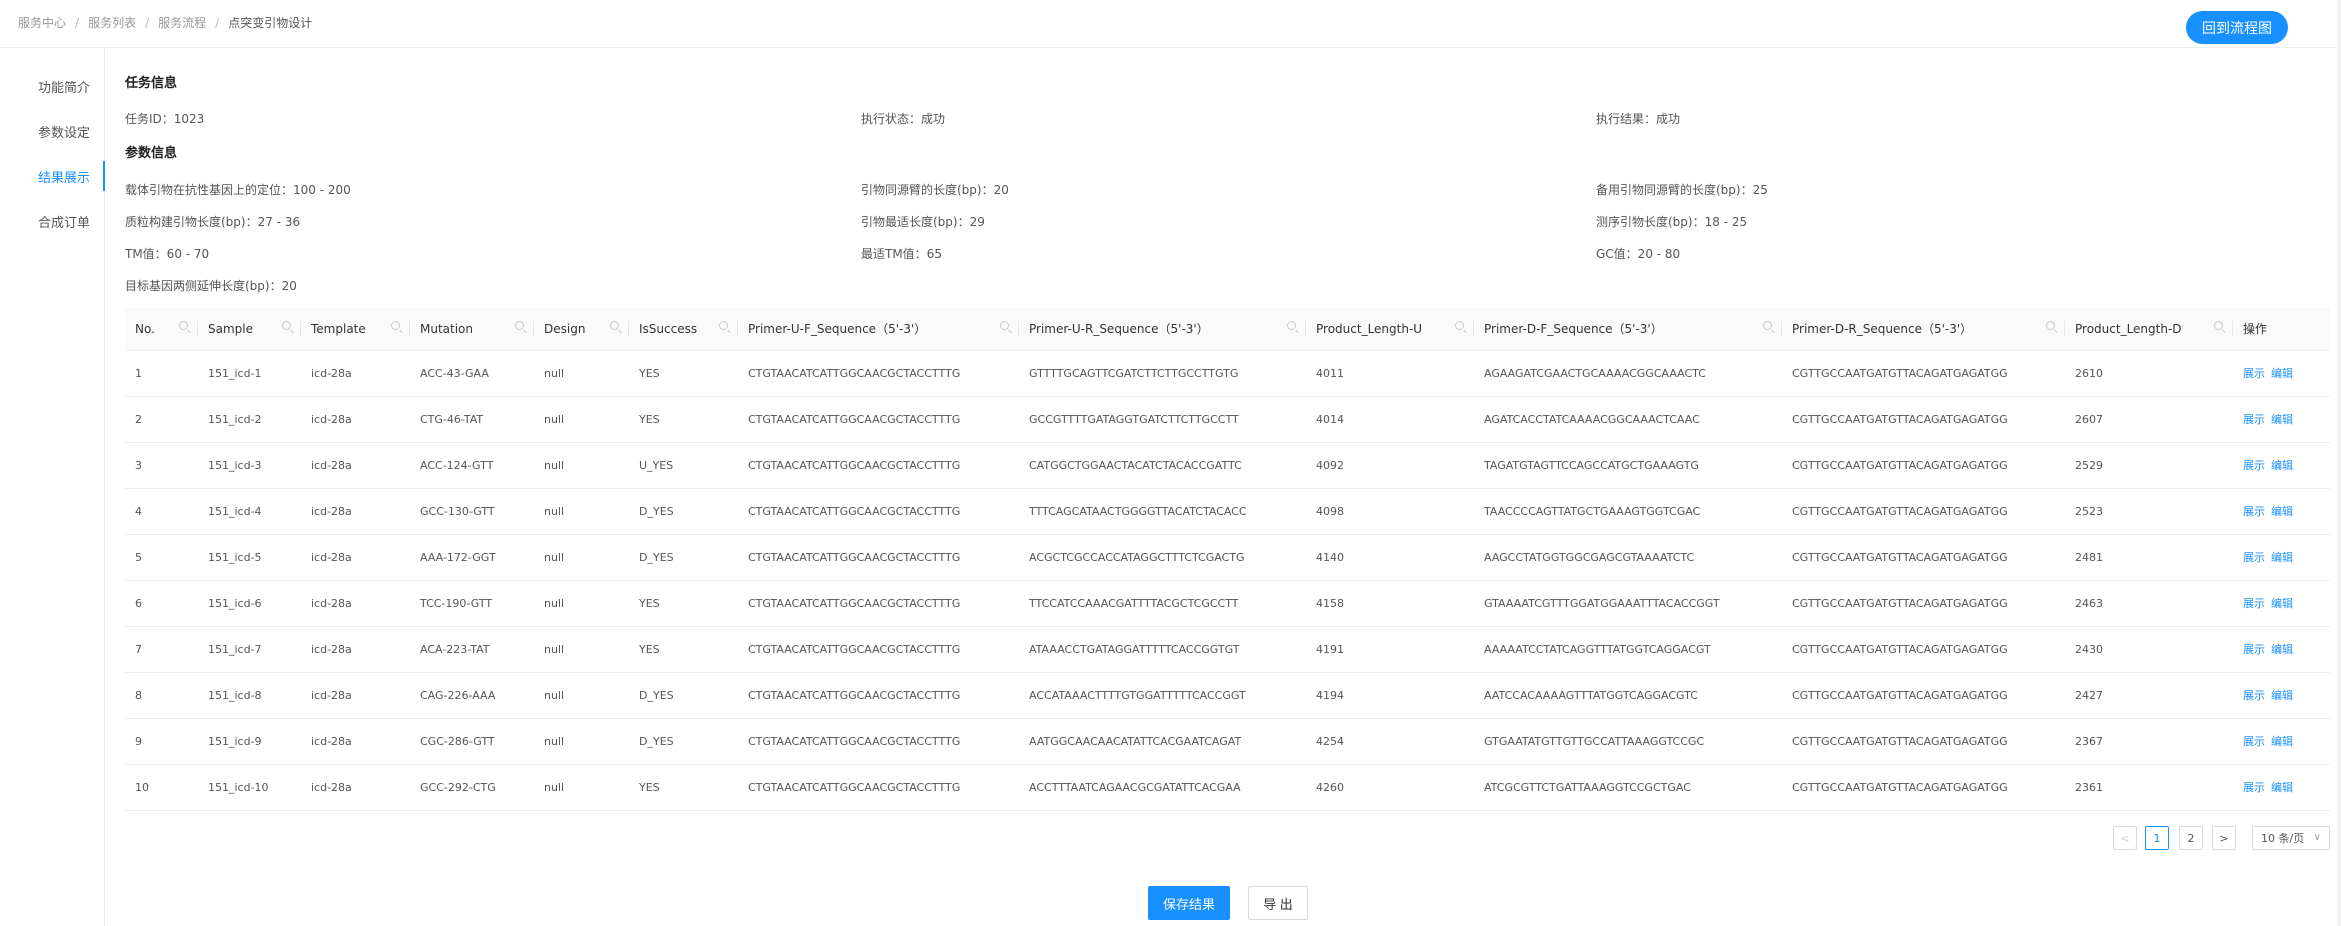  I want to click on table-cell: icd-28a, so click(355, 419).